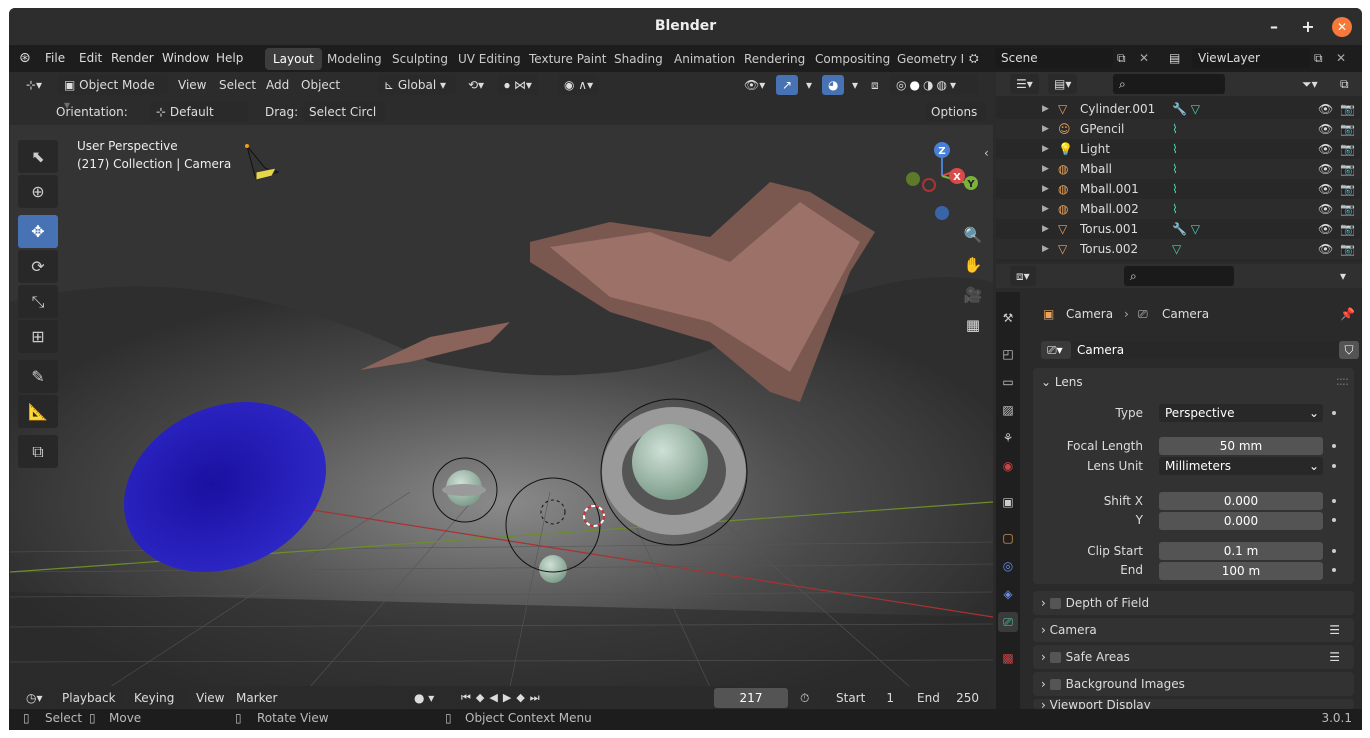  Describe the element at coordinates (90, 58) in the screenshot. I see `menu-edit: Edit` at that location.